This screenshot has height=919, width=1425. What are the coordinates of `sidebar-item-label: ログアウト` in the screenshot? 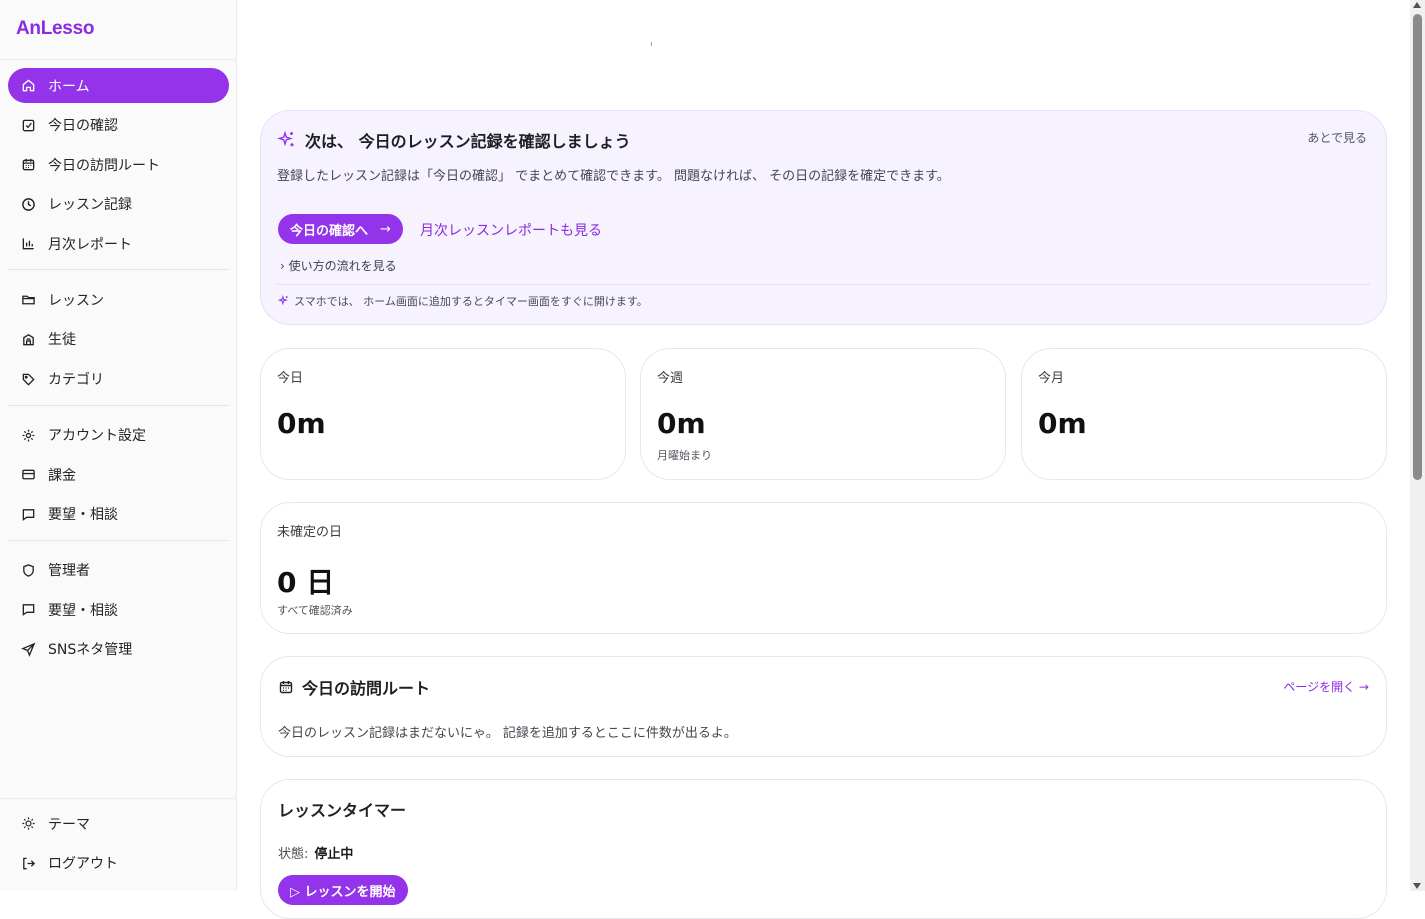 It's located at (83, 864).